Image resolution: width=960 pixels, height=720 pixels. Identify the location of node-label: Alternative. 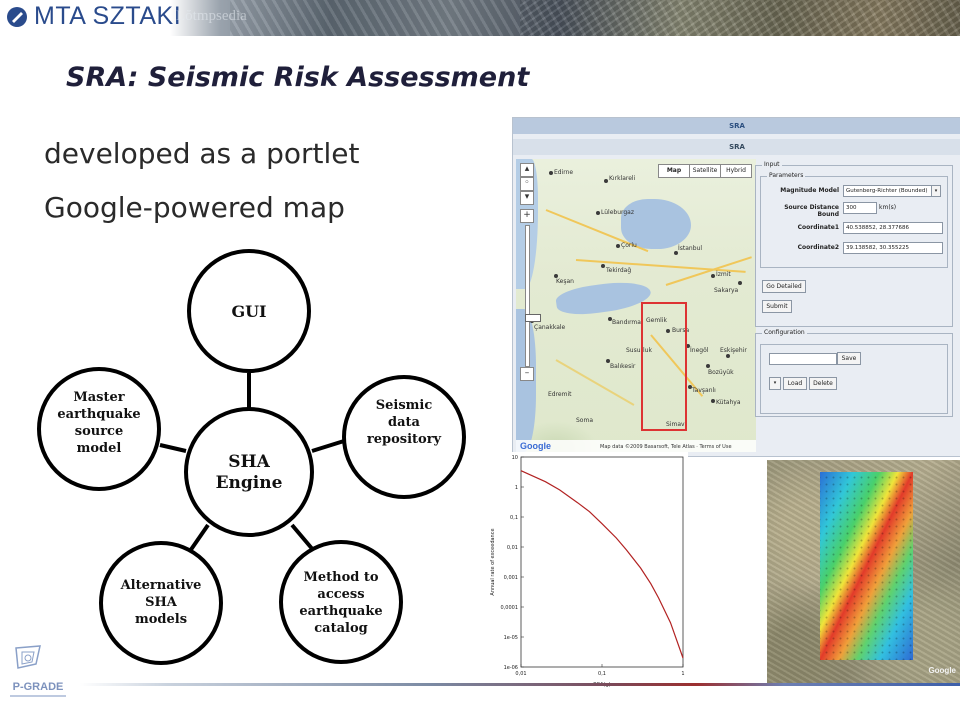
(161, 585).